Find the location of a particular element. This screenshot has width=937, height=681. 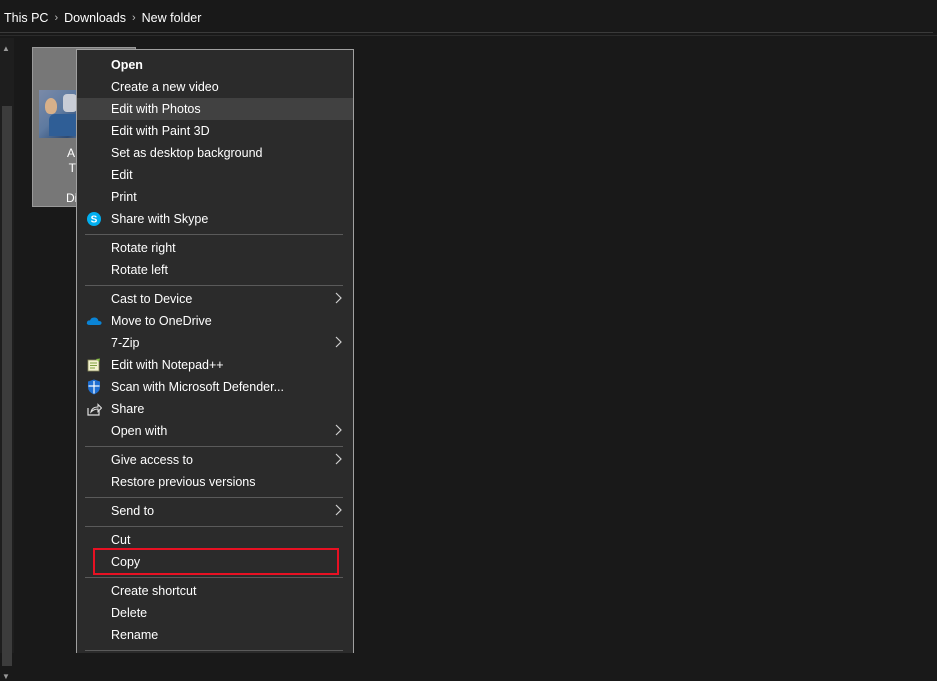

breadcrumb: This PC › Downloads › New folder is located at coordinates (466, 18).